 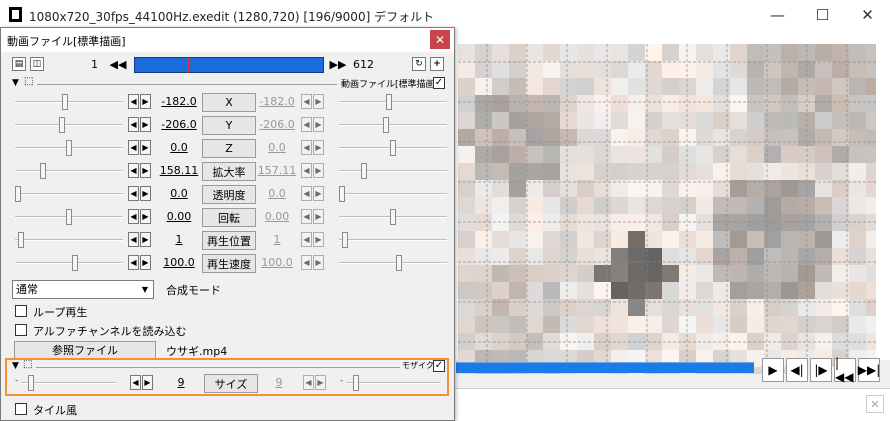 I want to click on param-label-button: Z, so click(x=229, y=148).